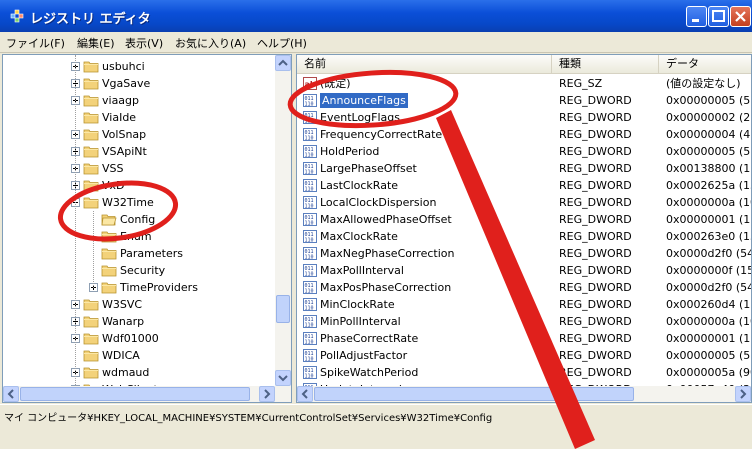 The height and width of the screenshot is (449, 752). I want to click on value-name: MaxPollInterval, so click(362, 270).